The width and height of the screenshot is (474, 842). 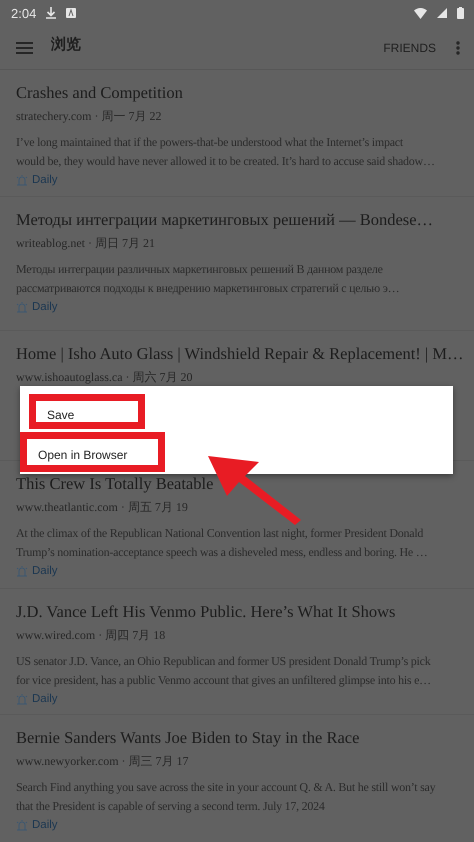 I want to click on article-meta: www.theatlantic.com · 周五 7月 19, so click(x=102, y=507).